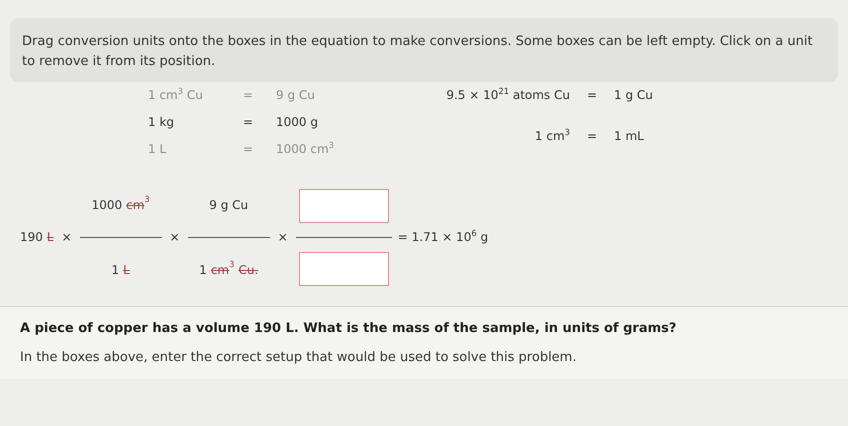 The height and width of the screenshot is (426, 848). Describe the element at coordinates (195, 122) in the screenshot. I see `conversion-unit: 1 kg` at that location.